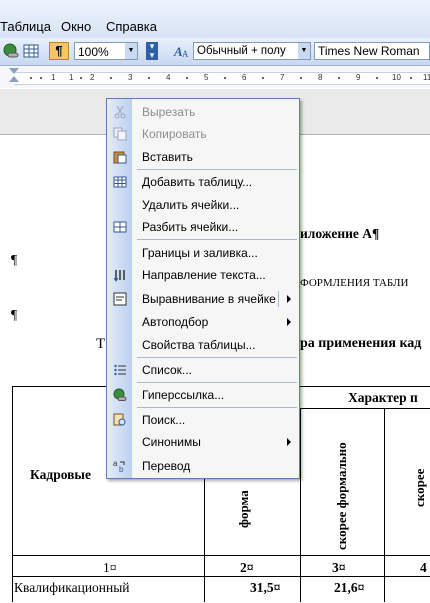  What do you see at coordinates (203, 112) in the screenshot?
I see `menu-item-cut: Вырезать` at bounding box center [203, 112].